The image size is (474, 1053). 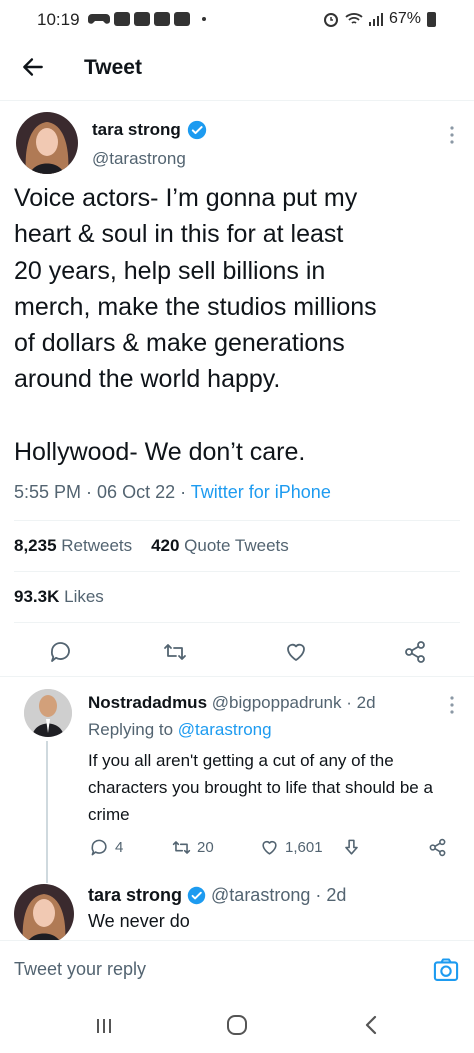 I want to click on tweet-text-line: heart & soul in this for at least, so click(x=179, y=234).